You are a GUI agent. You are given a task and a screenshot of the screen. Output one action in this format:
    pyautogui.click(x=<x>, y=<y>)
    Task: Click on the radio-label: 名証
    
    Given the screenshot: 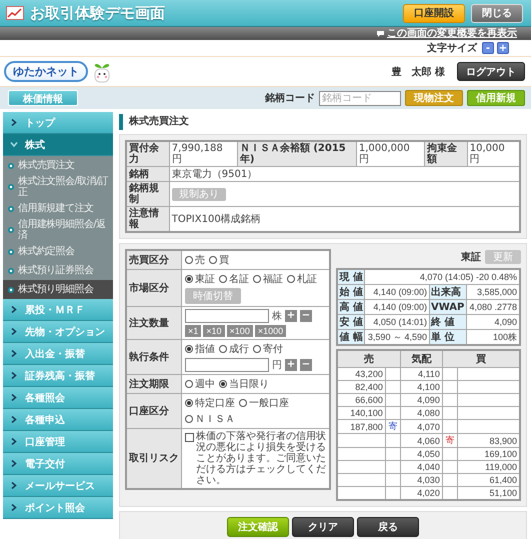 What is the action you would take?
    pyautogui.click(x=239, y=279)
    